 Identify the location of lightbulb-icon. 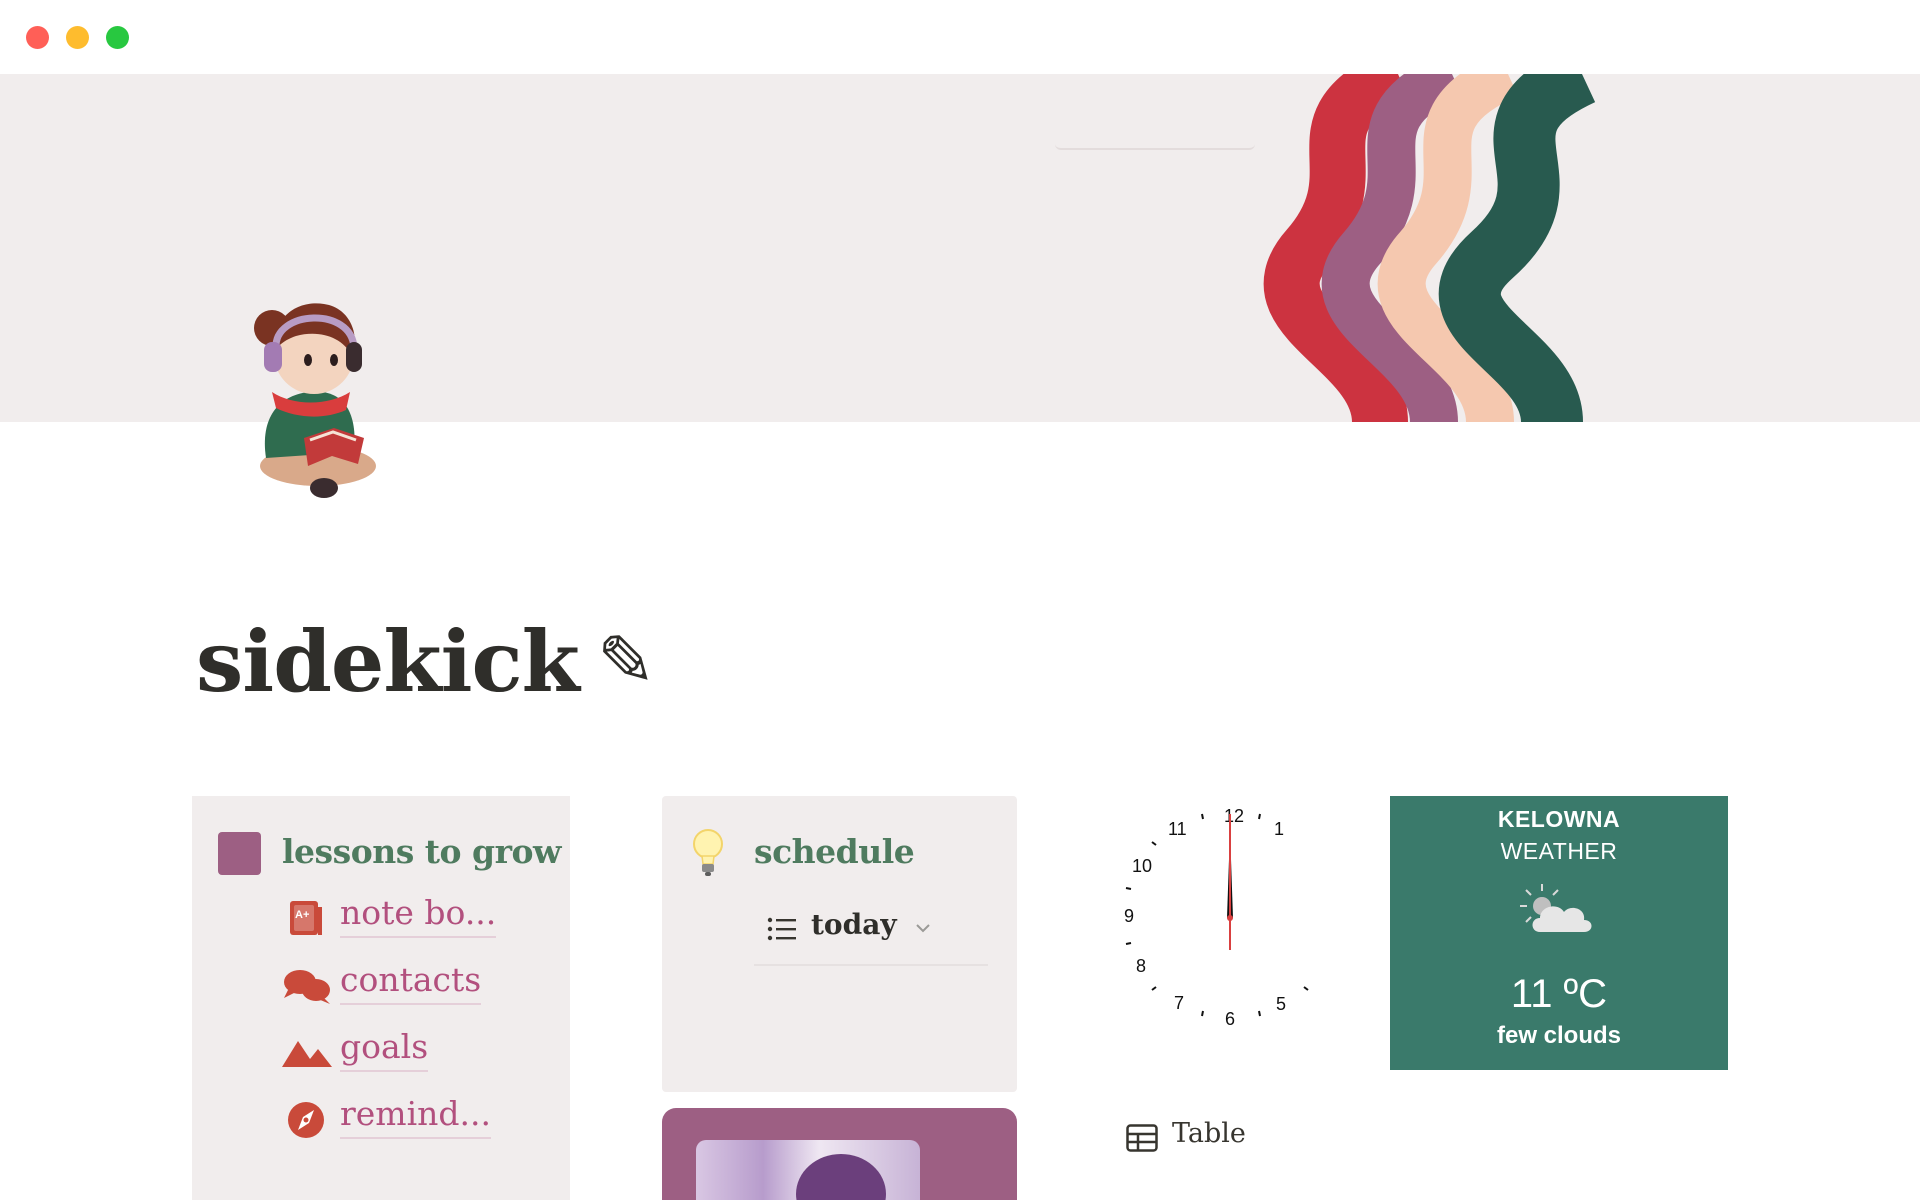
(708, 852).